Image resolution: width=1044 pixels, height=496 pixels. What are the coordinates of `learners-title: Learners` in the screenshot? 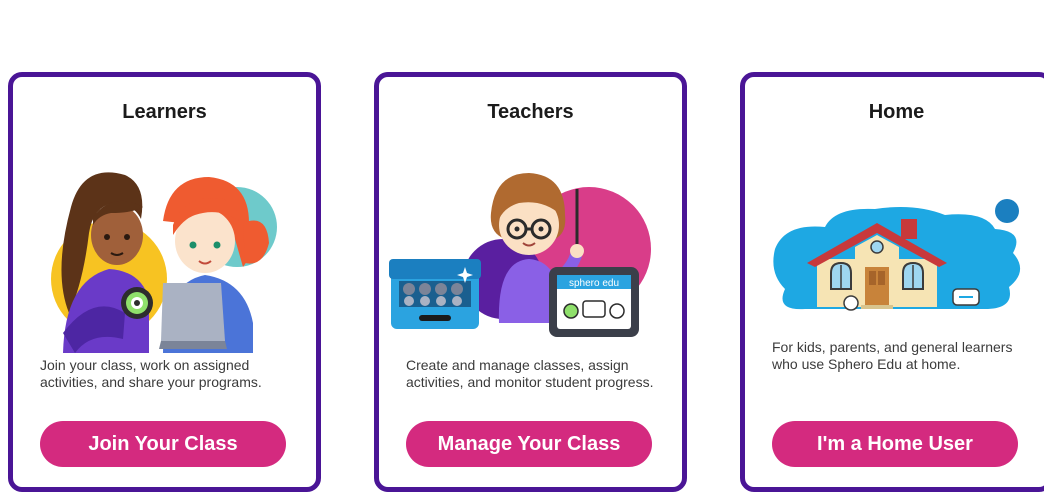 It's located at (164, 112).